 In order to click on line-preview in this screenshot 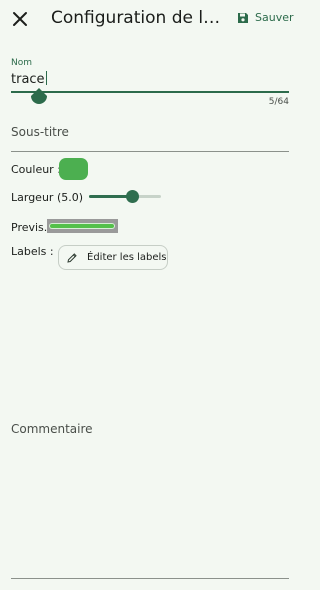, I will do `click(82, 226)`.